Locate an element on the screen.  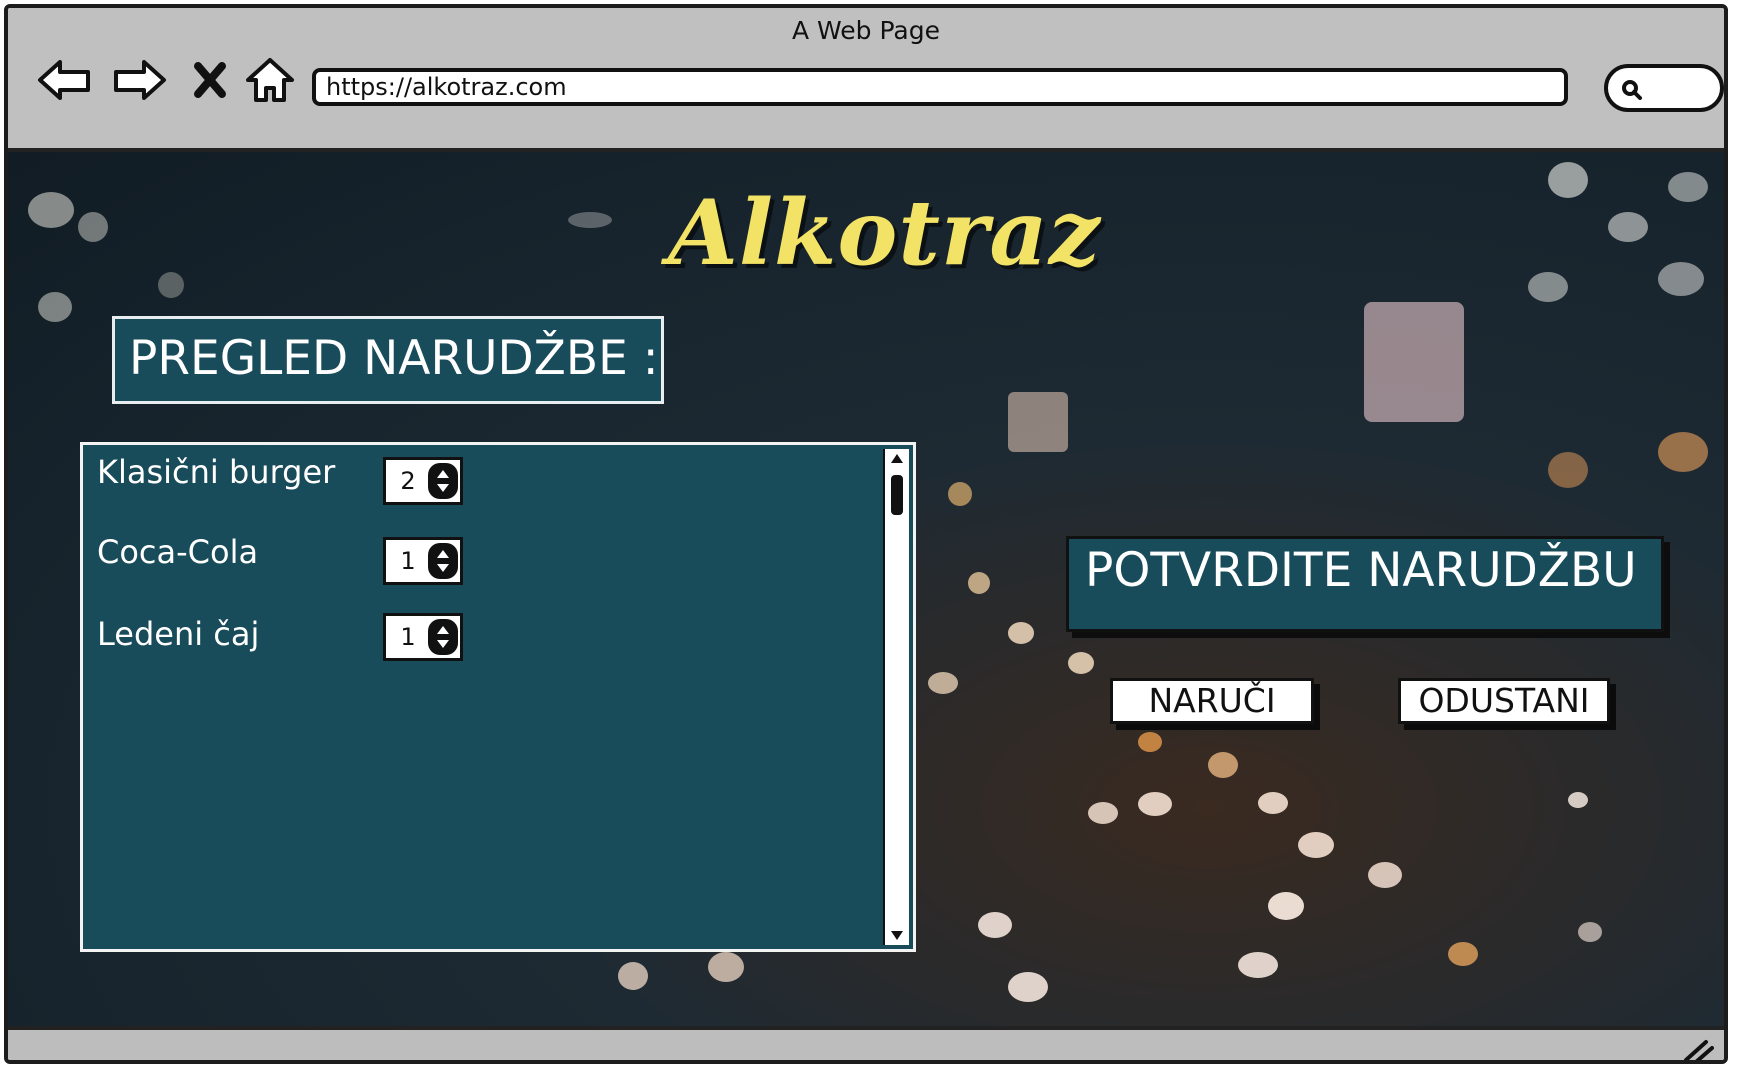
quantity-stepper: 2 is located at coordinates (423, 481).